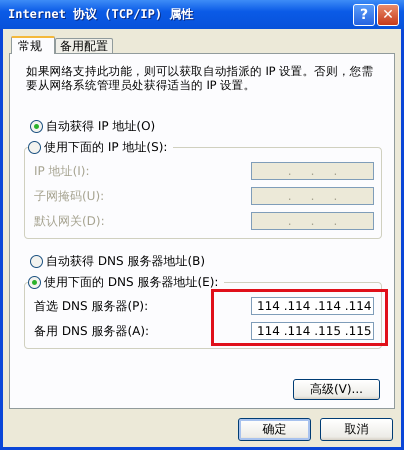 This screenshot has width=404, height=450. What do you see at coordinates (91, 306) in the screenshot?
I see `field-label: 首选 DNS 服务器(P):` at bounding box center [91, 306].